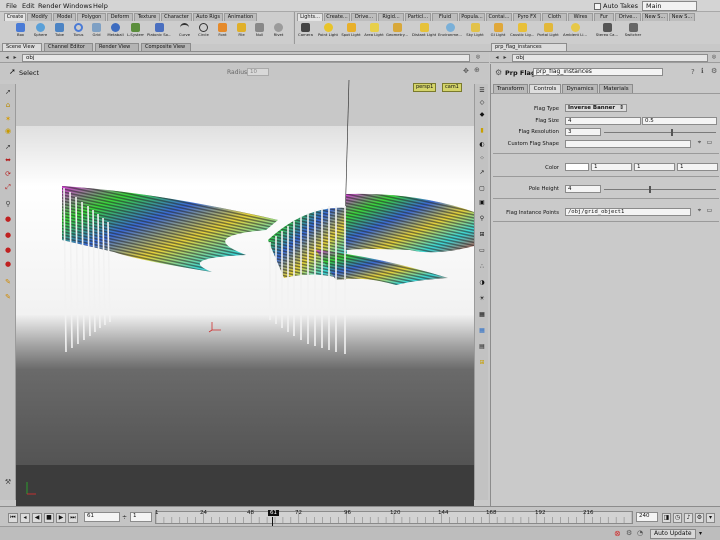  What do you see at coordinates (259, 33) in the screenshot?
I see `tool-null: Null` at bounding box center [259, 33].